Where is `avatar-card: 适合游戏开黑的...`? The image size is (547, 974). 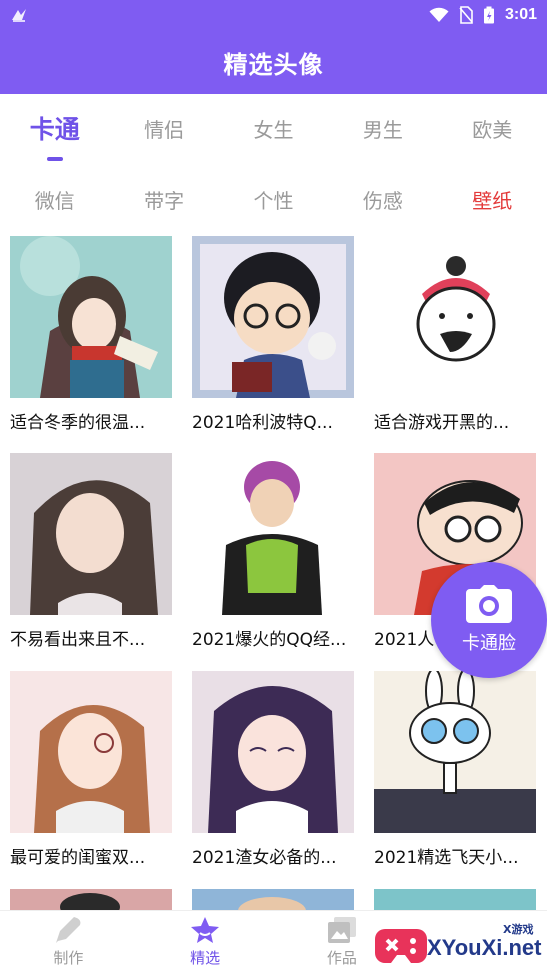
avatar-card: 适合游戏开黑的... is located at coordinates (455, 334).